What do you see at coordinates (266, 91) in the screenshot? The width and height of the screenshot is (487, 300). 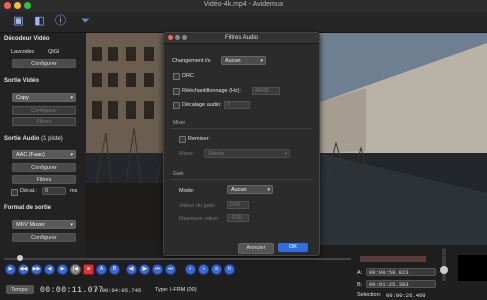 I see `resample-input: 44100` at bounding box center [266, 91].